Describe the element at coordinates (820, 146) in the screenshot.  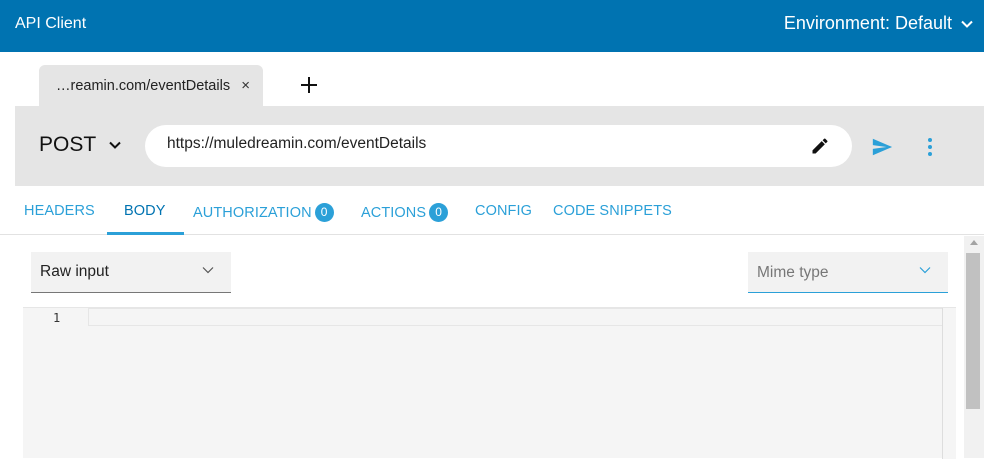
I see `pencil-icon` at that location.